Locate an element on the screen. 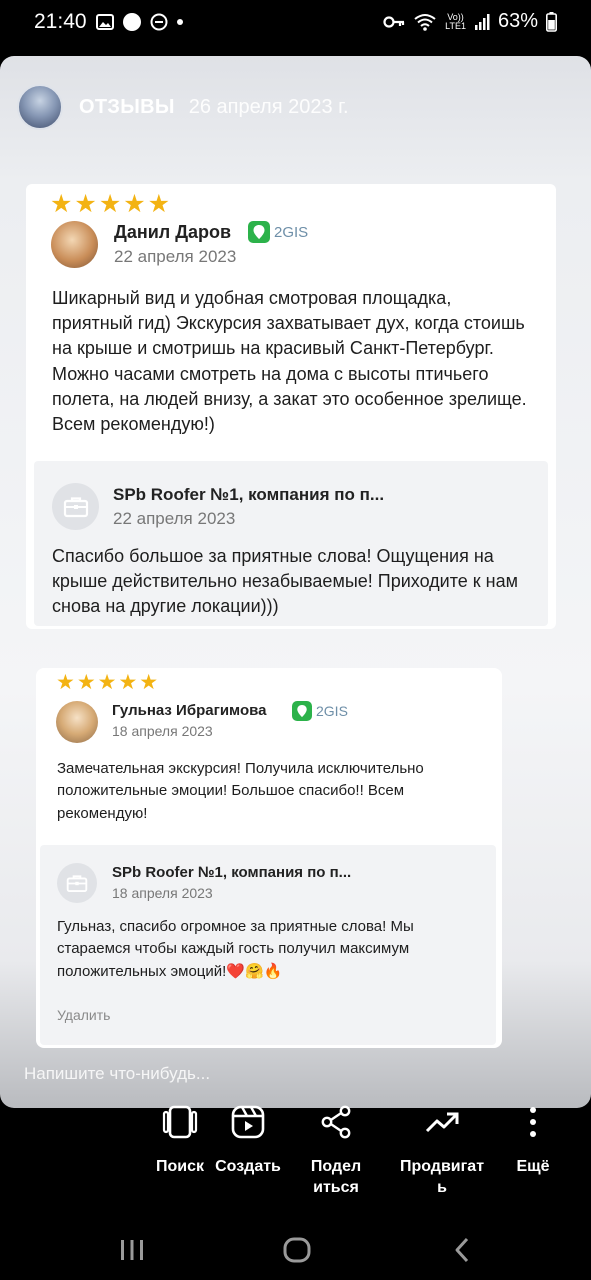  action-label: Поиск is located at coordinates (179, 1166).